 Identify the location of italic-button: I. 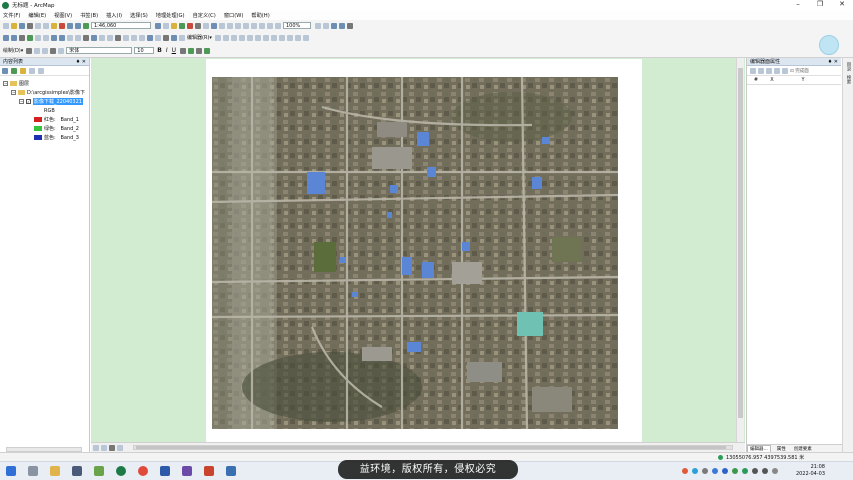
(167, 50).